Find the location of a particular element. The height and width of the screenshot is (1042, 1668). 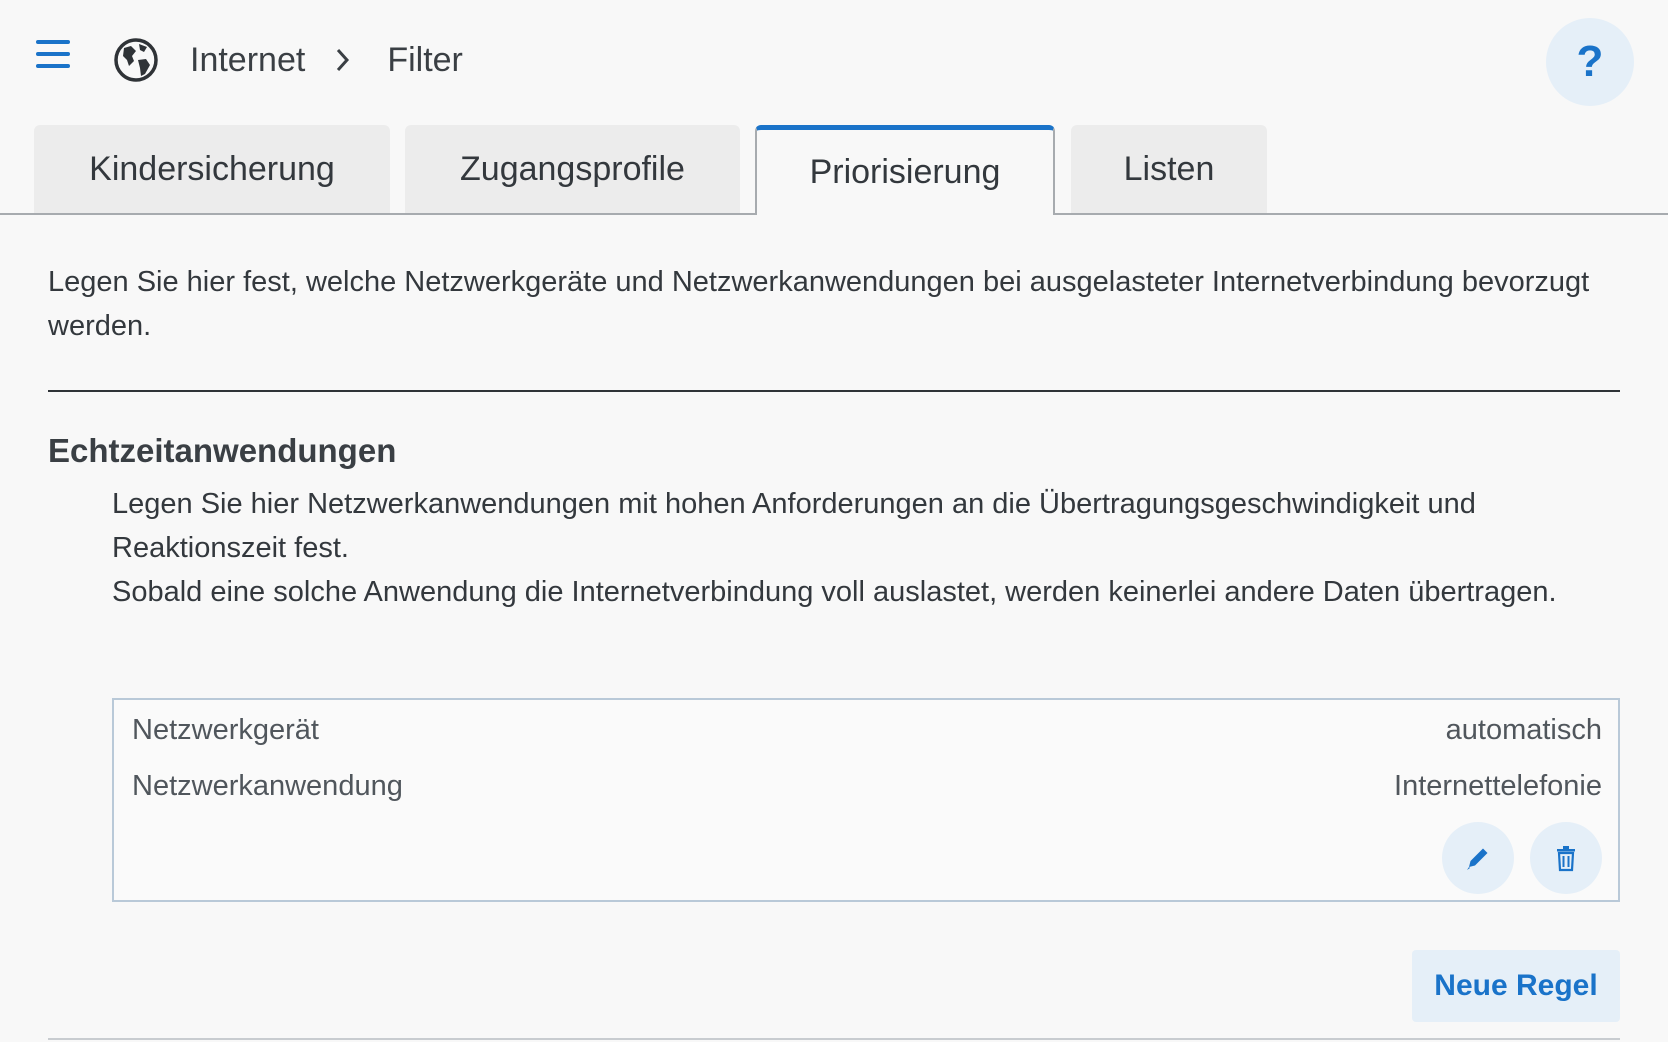

menu-icon is located at coordinates (54, 55).